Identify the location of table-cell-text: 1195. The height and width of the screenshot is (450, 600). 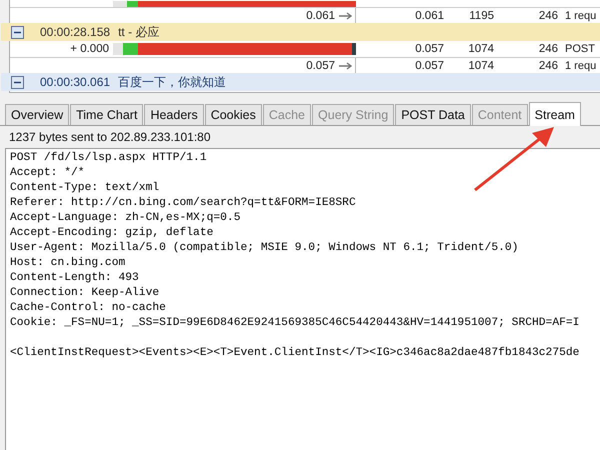
(481, 16).